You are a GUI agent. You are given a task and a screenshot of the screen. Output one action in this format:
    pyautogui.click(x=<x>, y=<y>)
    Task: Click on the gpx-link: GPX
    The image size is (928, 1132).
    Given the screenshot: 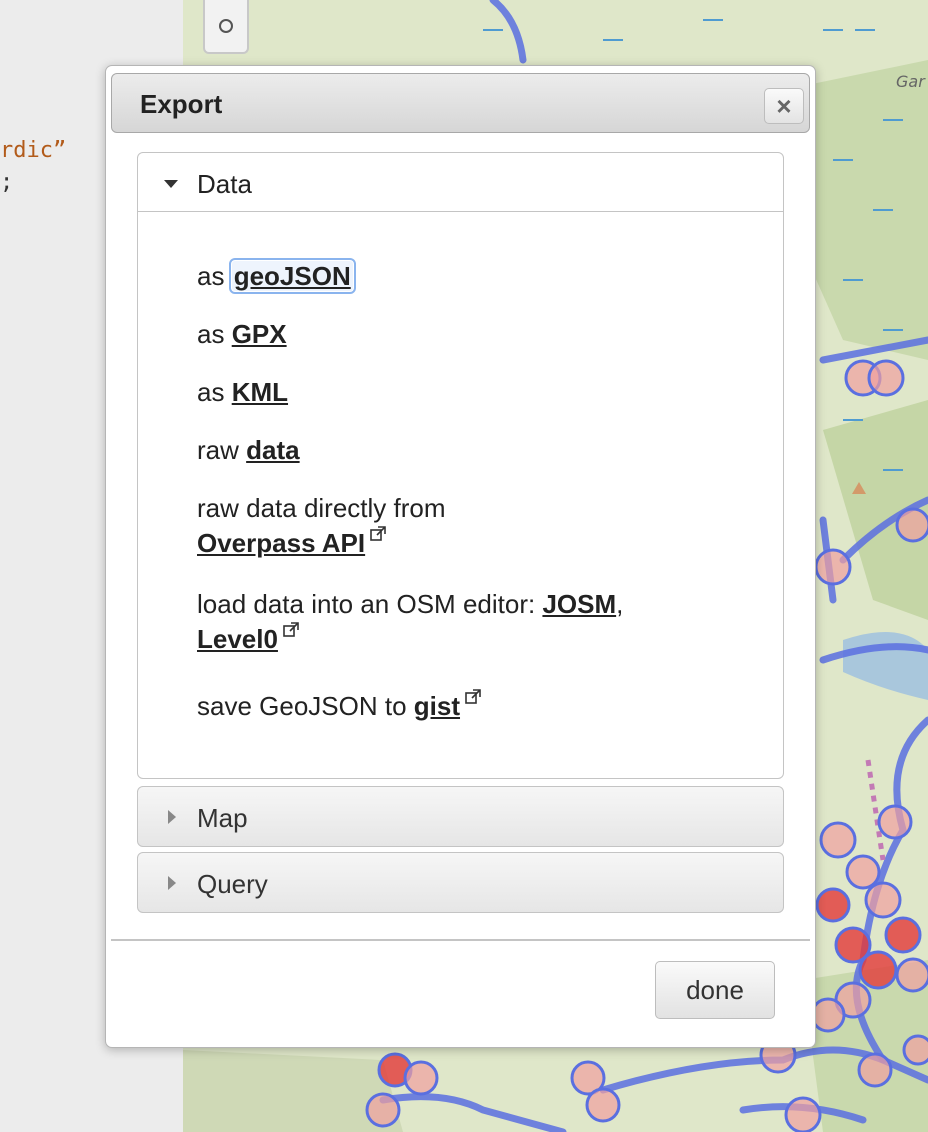 What is the action you would take?
    pyautogui.click(x=259, y=334)
    